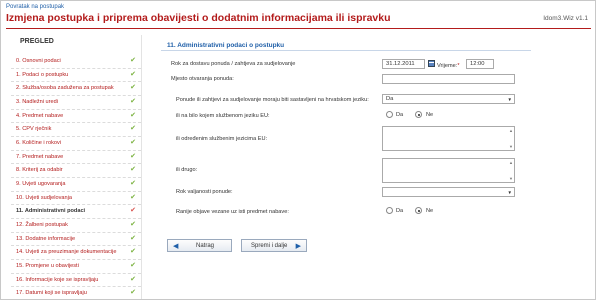 This screenshot has width=596, height=300. What do you see at coordinates (42, 224) in the screenshot?
I see `sidebar-item-label: 12. Žalbeni postupak` at bounding box center [42, 224].